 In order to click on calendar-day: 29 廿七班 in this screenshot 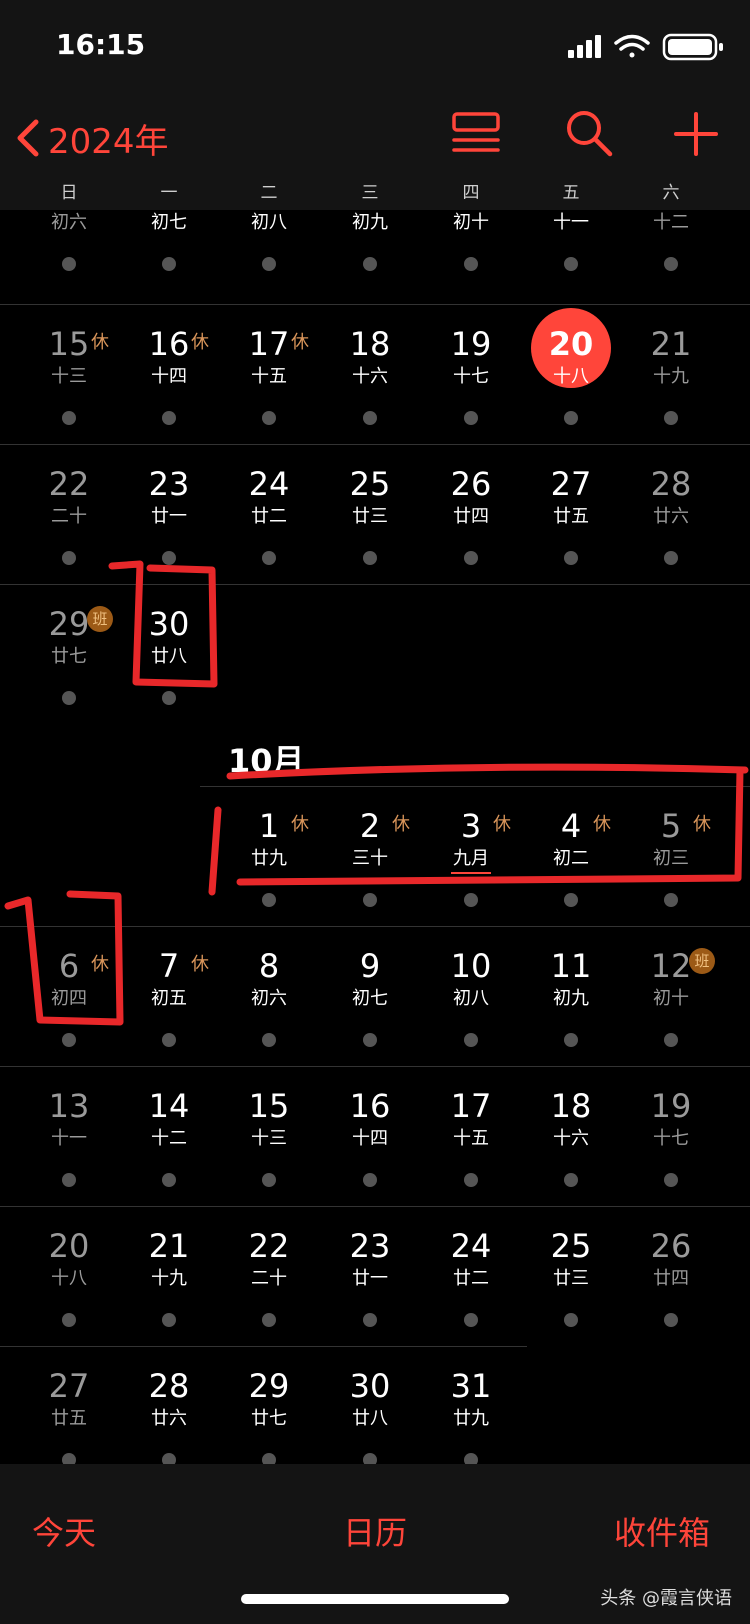, I will do `click(69, 664)`.